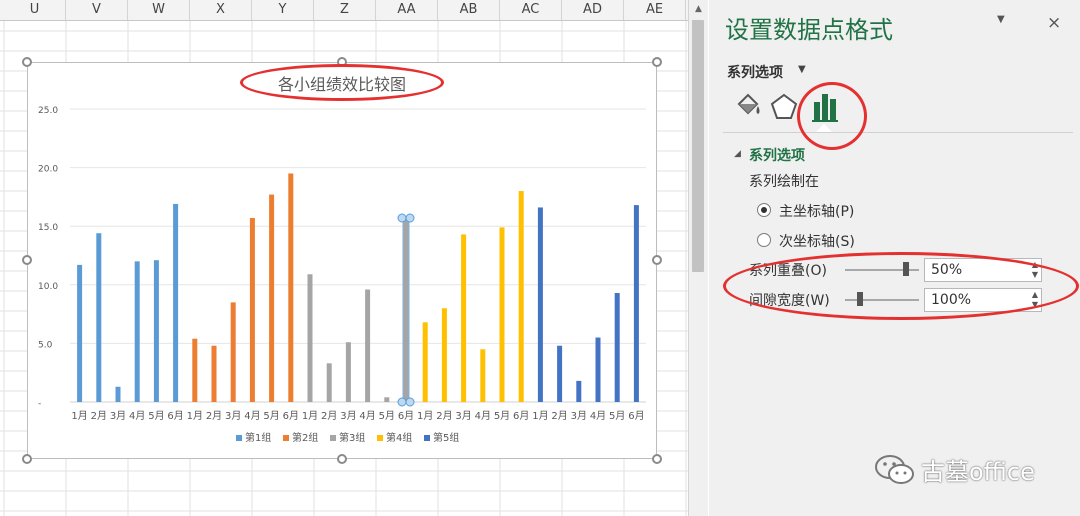 The image size is (1080, 516). I want to click on legend-entry: 第5组, so click(446, 437).